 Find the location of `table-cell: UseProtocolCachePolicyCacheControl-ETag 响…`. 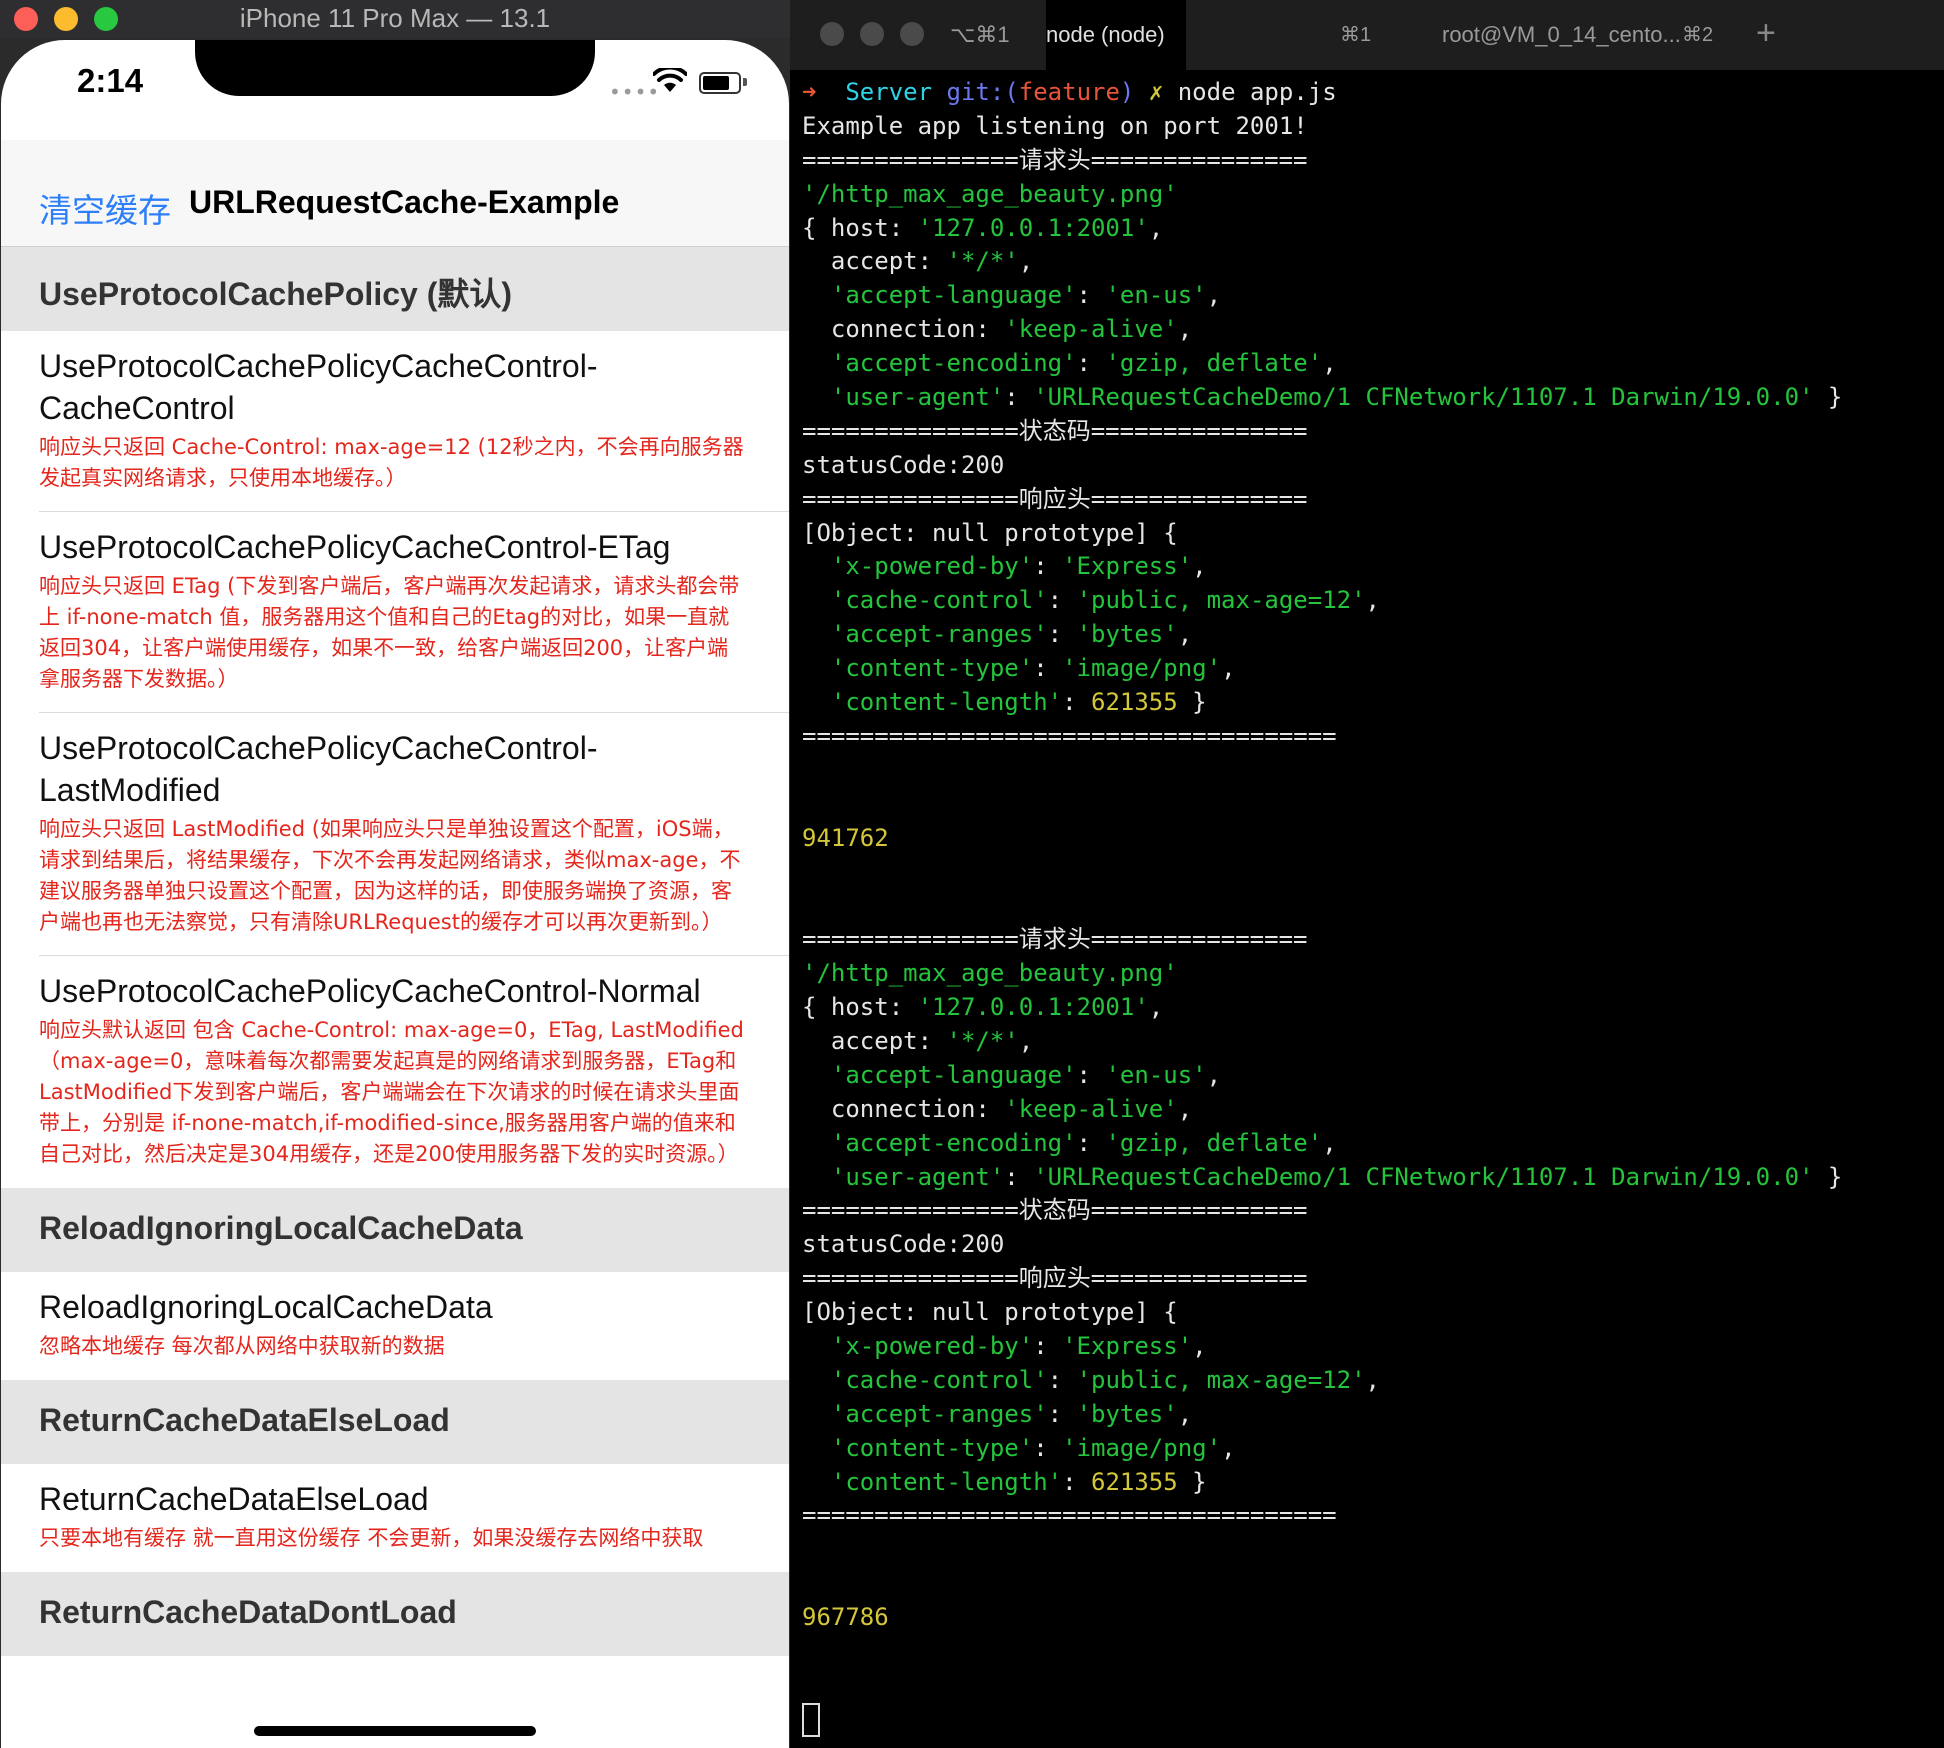

table-cell: UseProtocolCachePolicyCacheControl-ETag 响… is located at coordinates (395, 612).